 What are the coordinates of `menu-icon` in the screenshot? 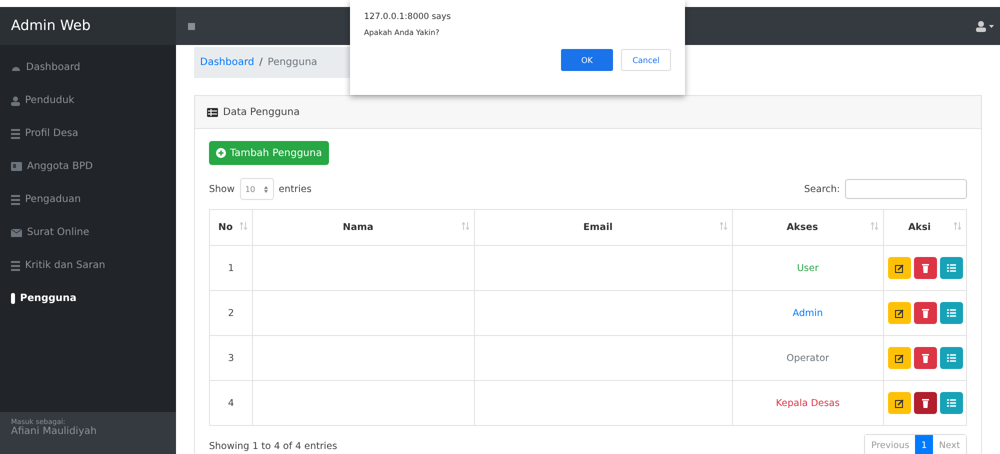 It's located at (191, 26).